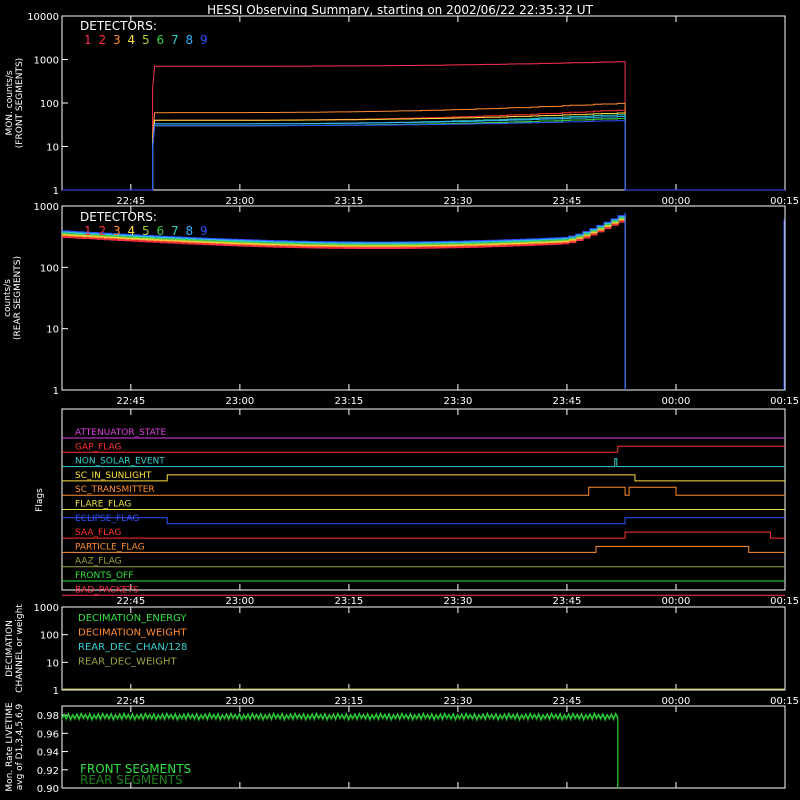 The image size is (800, 800). I want to click on y-axis-label: MON. counts/s, so click(10, 102).